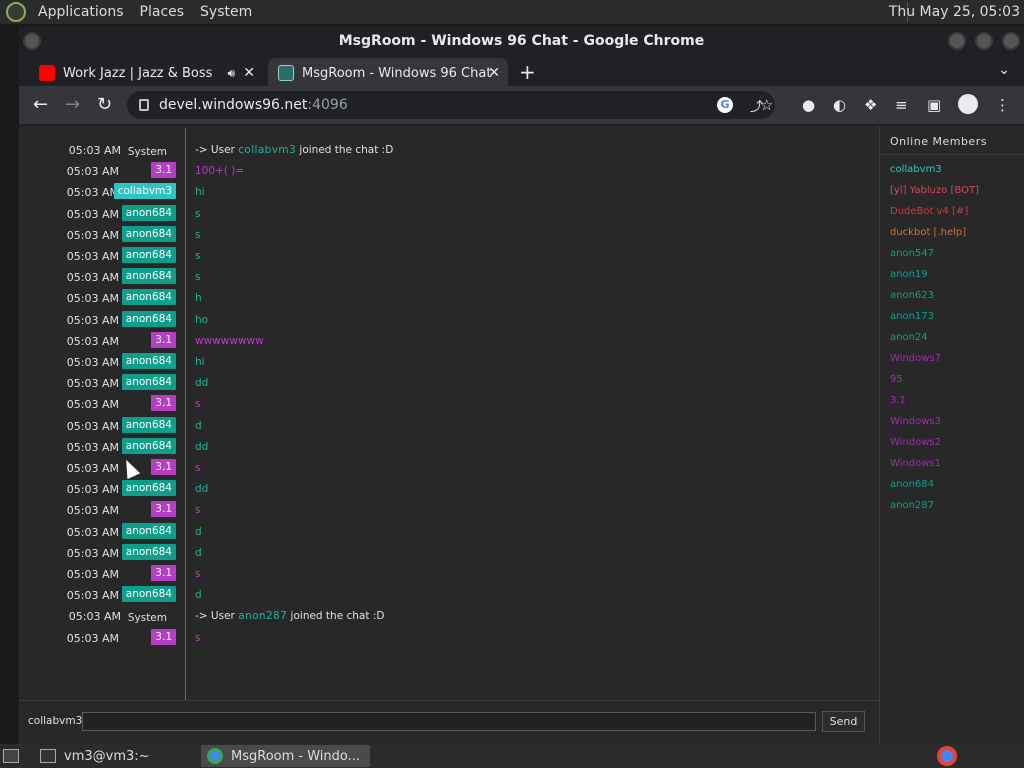  I want to click on member-item: Windows7, so click(915, 358).